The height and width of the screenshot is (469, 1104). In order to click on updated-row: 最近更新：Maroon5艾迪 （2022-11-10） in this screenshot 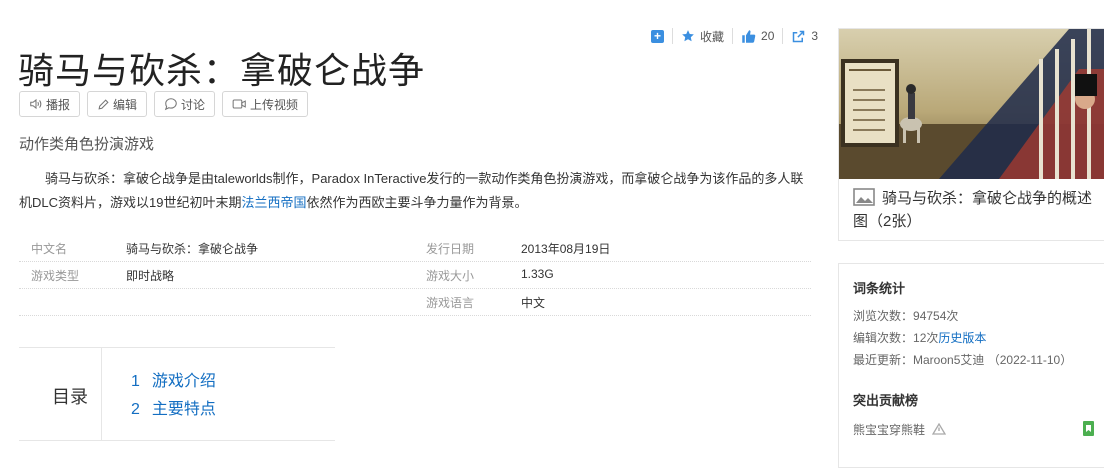, I will do `click(962, 359)`.